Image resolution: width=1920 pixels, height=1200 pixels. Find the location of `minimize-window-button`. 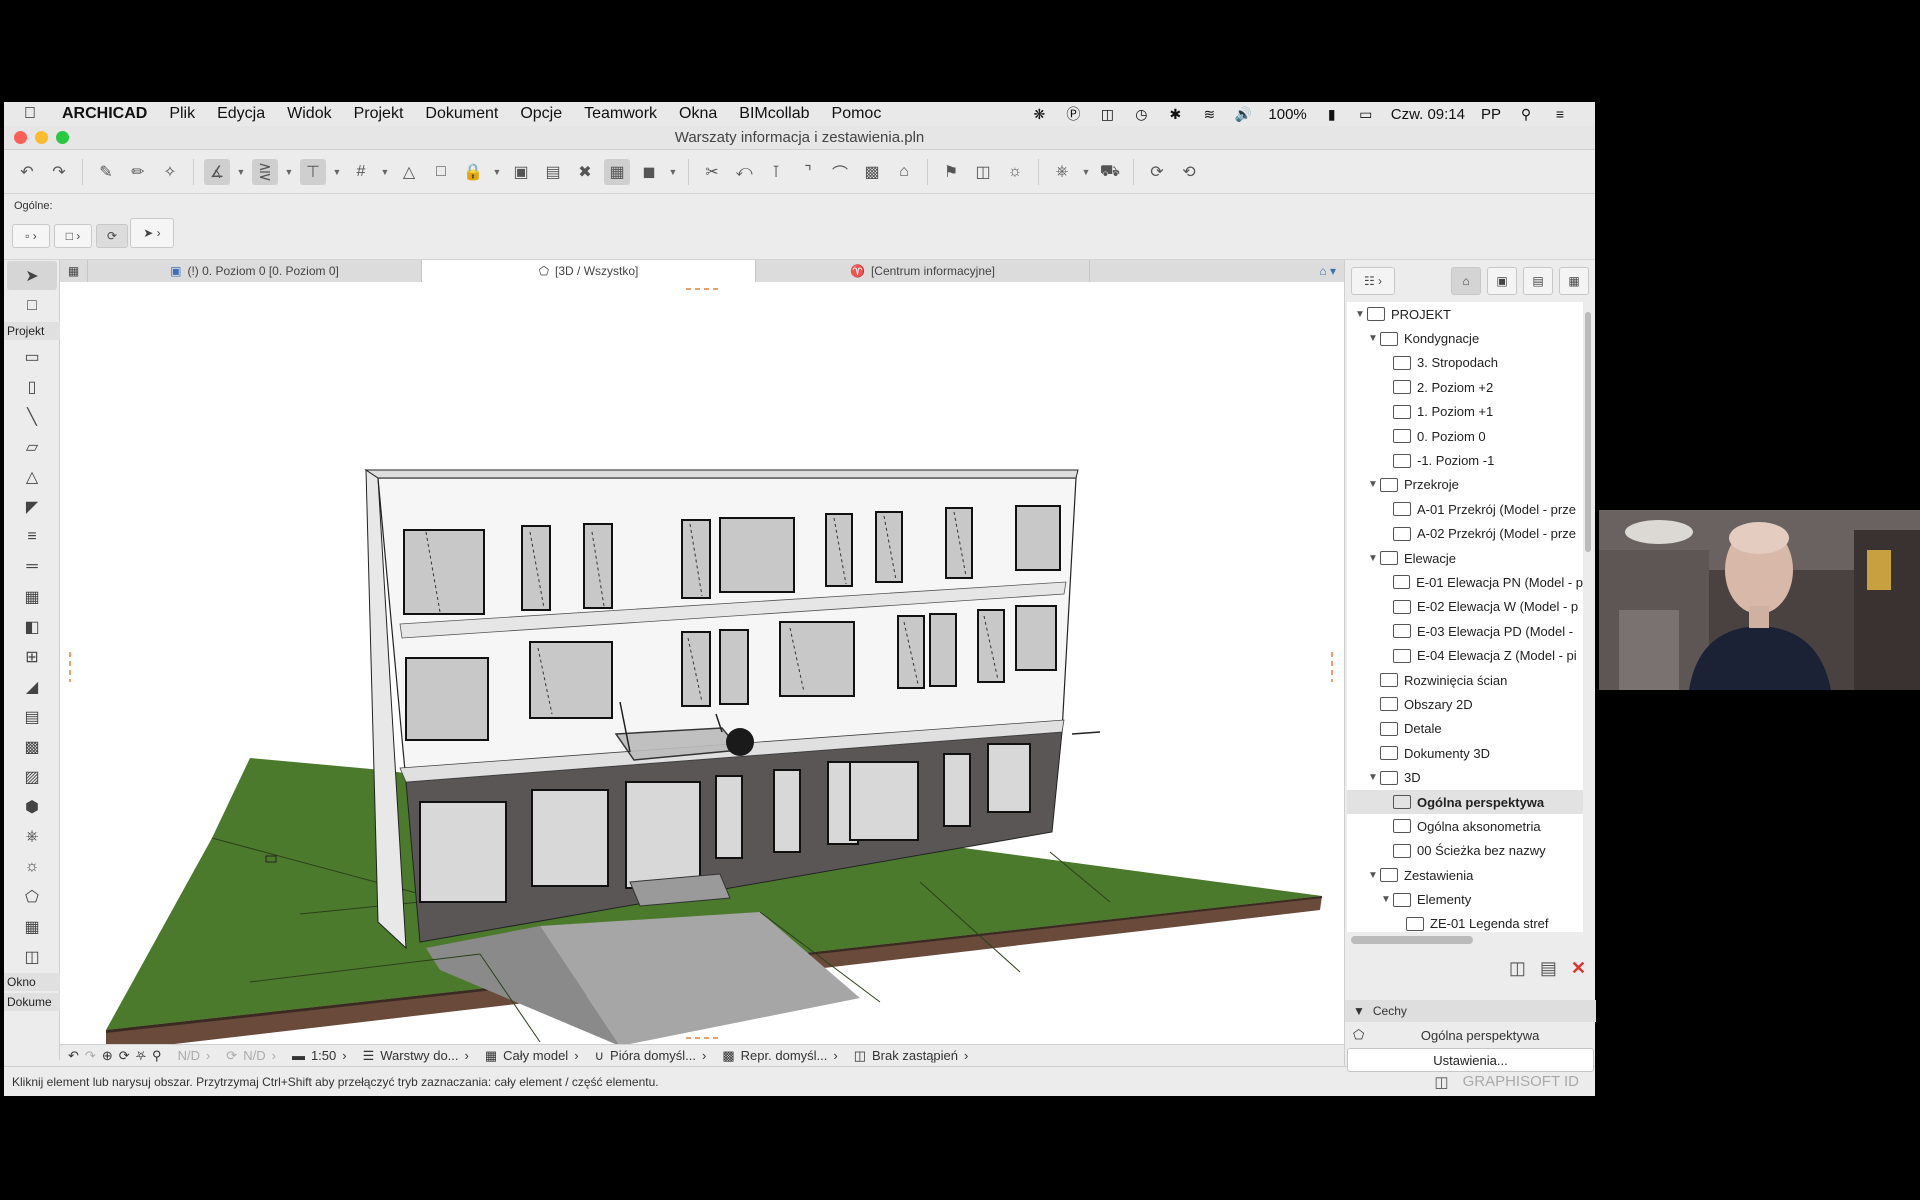

minimize-window-button is located at coordinates (41, 137).